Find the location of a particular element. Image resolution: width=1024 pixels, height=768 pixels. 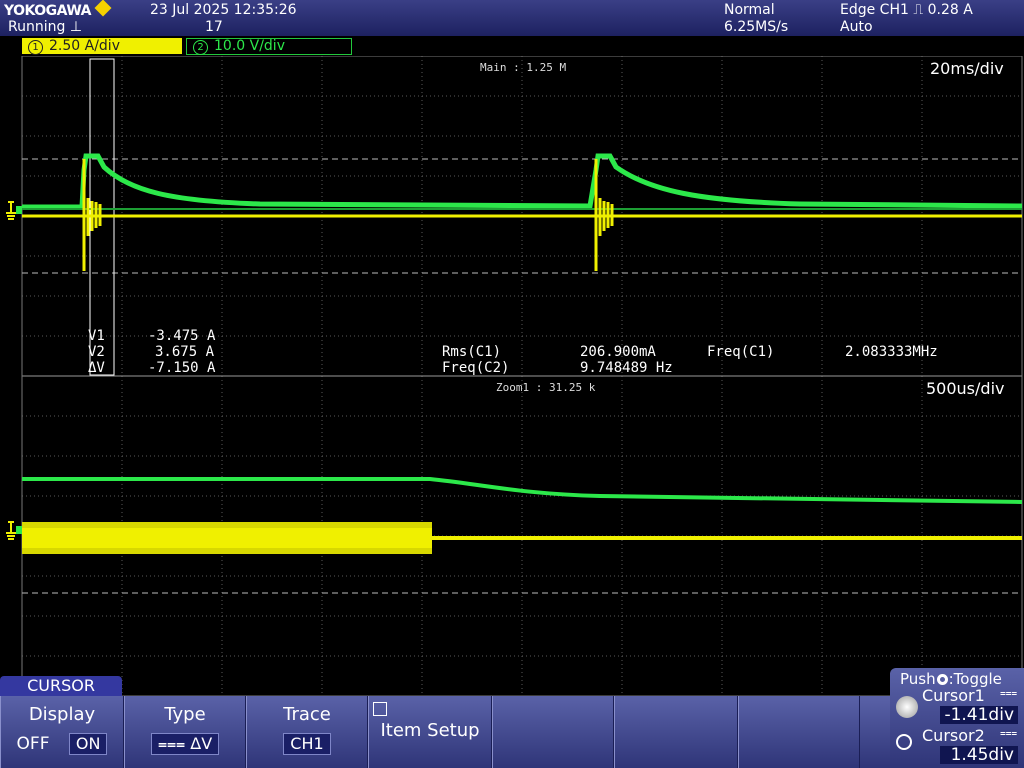

cursor-dv-value: -7.150 A is located at coordinates (182, 368).